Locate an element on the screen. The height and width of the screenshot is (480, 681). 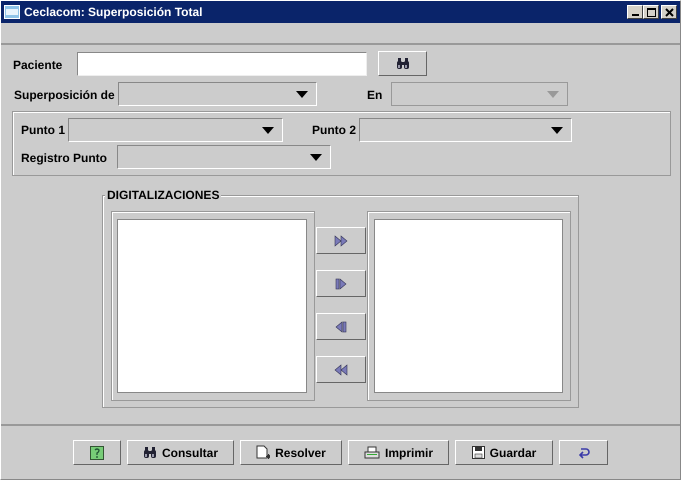
right-arrow-icon is located at coordinates (341, 284).